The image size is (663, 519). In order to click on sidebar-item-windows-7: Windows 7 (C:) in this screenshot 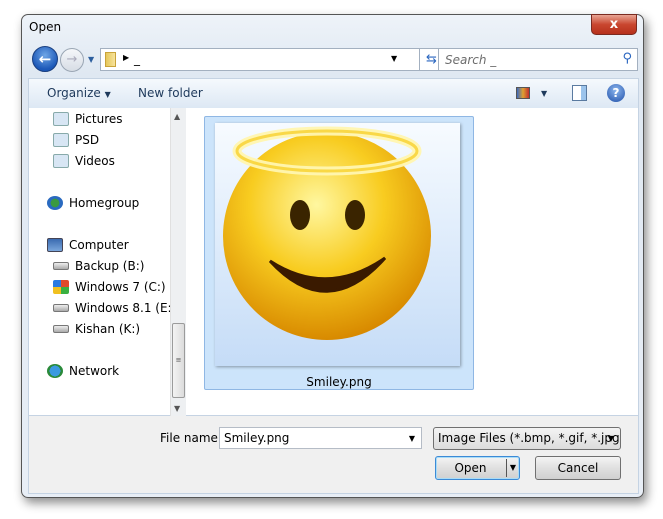, I will do `click(109, 287)`.